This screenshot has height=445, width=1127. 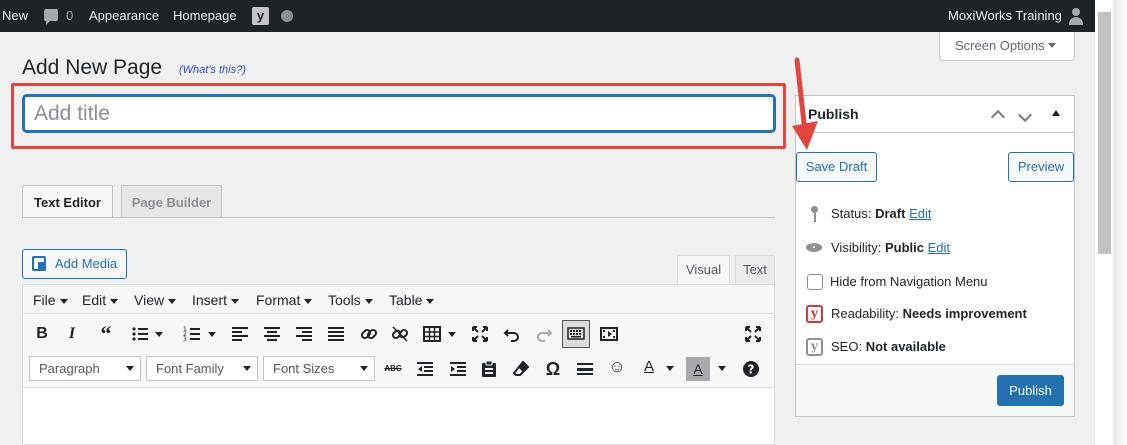 I want to click on unlink-icon, so click(x=400, y=334).